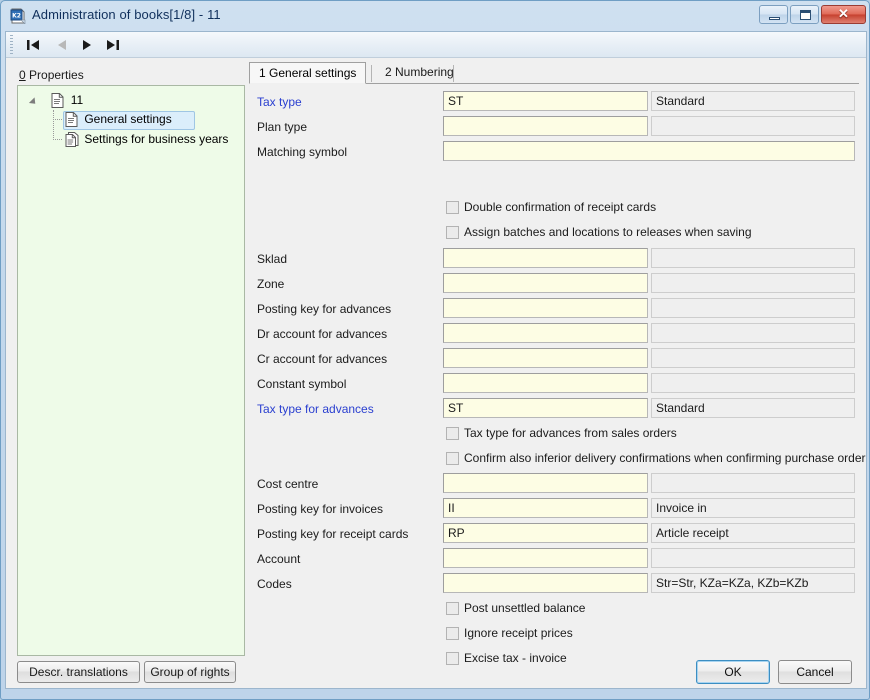 The height and width of the screenshot is (700, 870). I want to click on desc-posting-key-invoices: Invoice in, so click(753, 508).